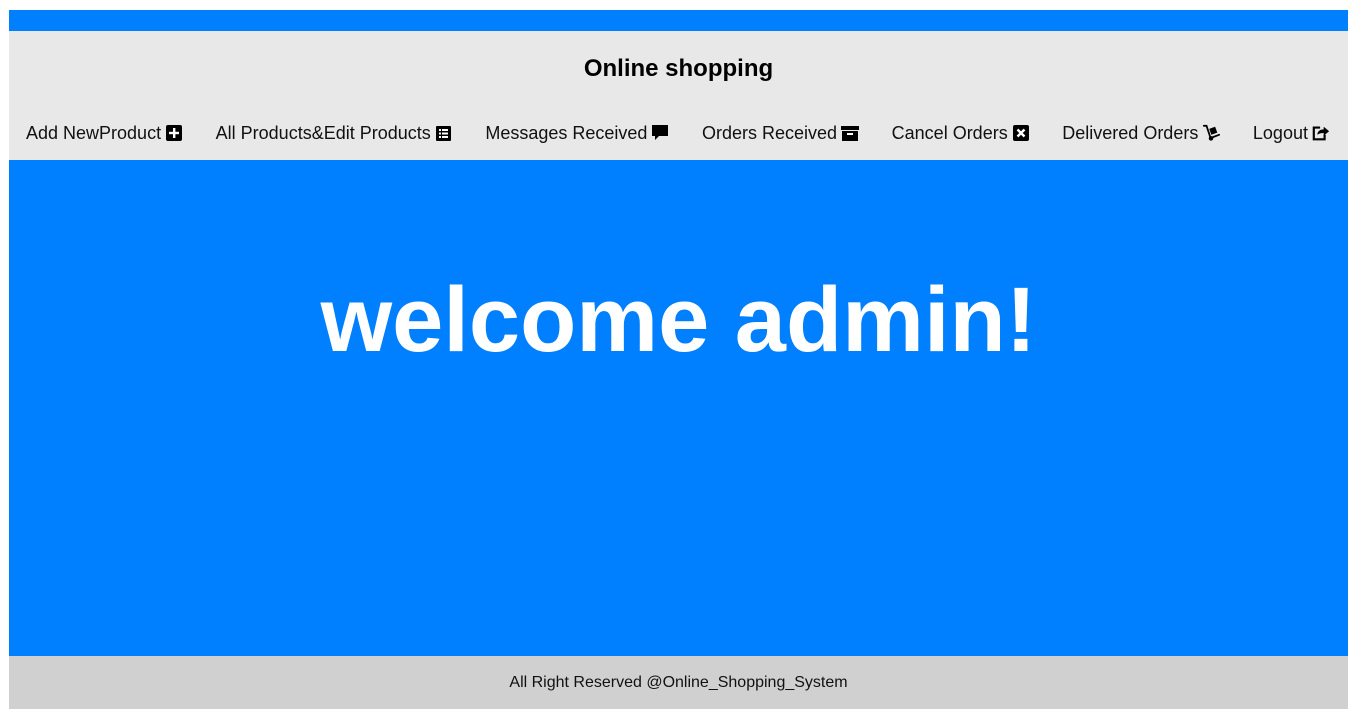  I want to click on nav-cancel-orders-label: Cancel Orders, so click(949, 132).